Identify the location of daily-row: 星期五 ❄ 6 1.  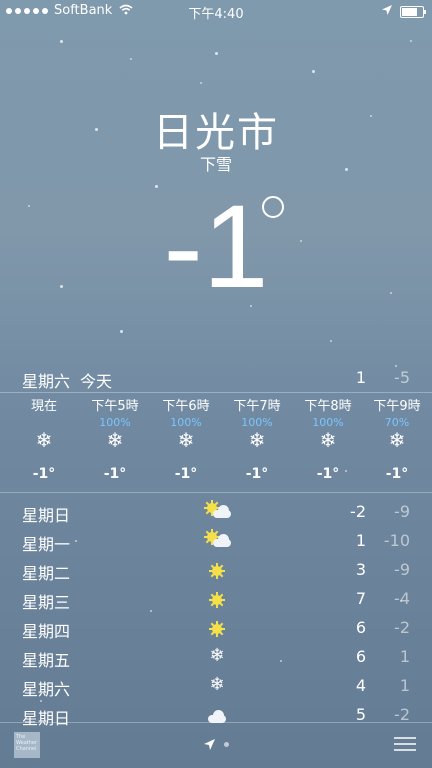
(216, 659).